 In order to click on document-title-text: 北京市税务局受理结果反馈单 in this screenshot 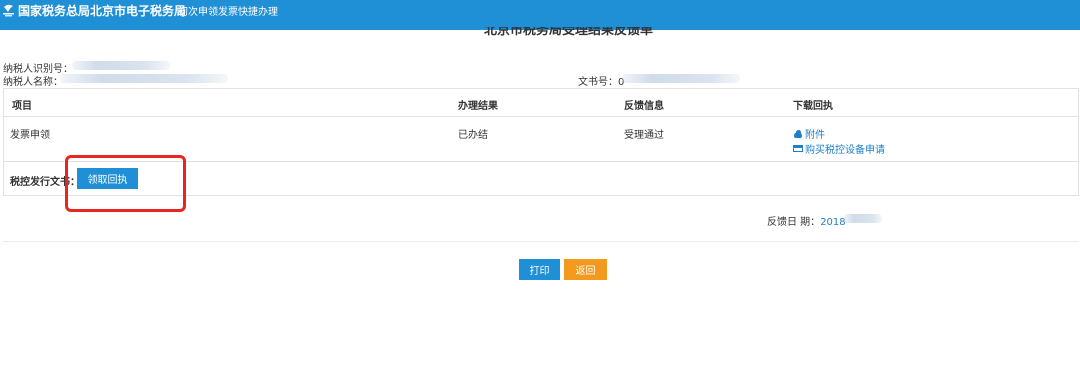, I will do `click(569, 32)`.